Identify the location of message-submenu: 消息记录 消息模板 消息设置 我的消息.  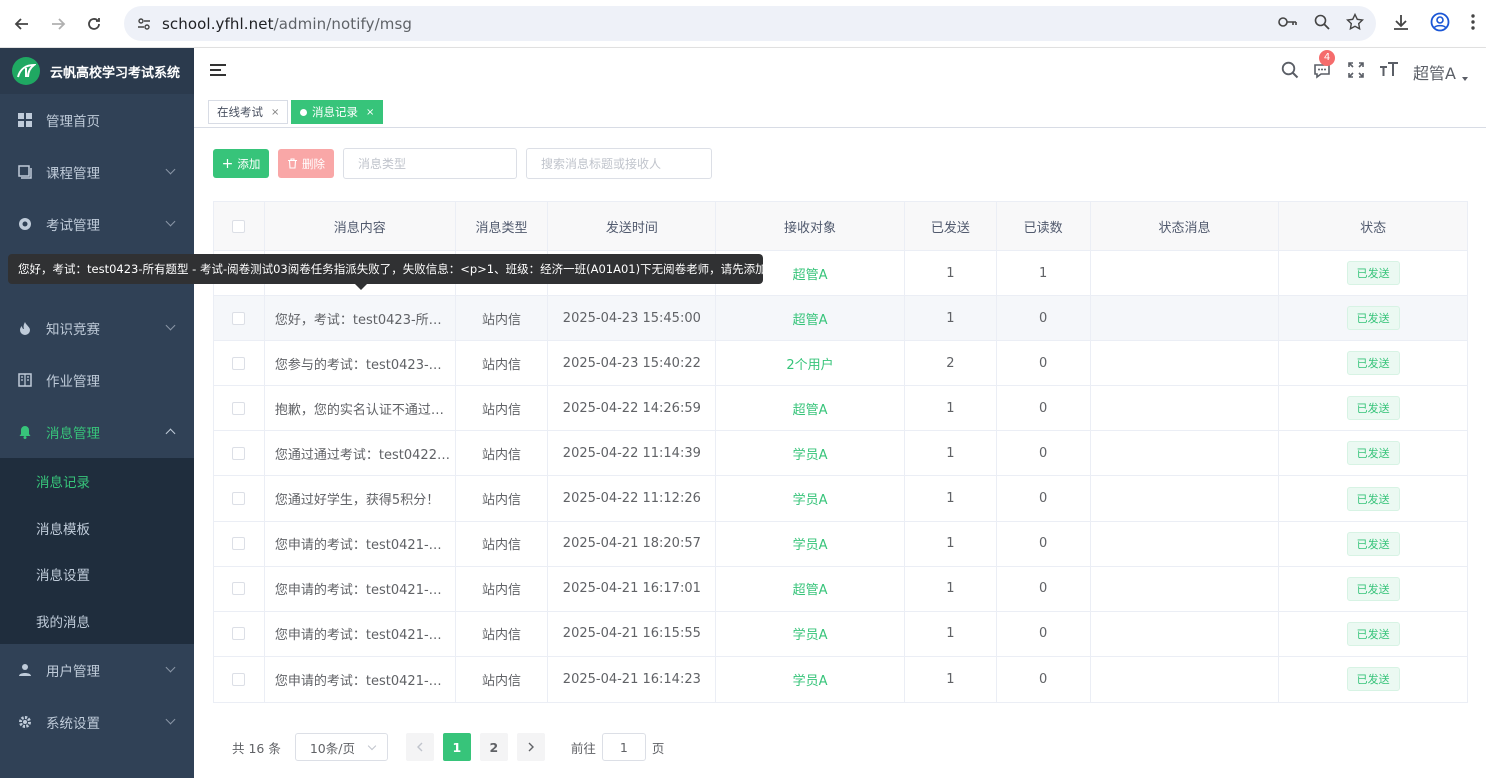
(97, 551).